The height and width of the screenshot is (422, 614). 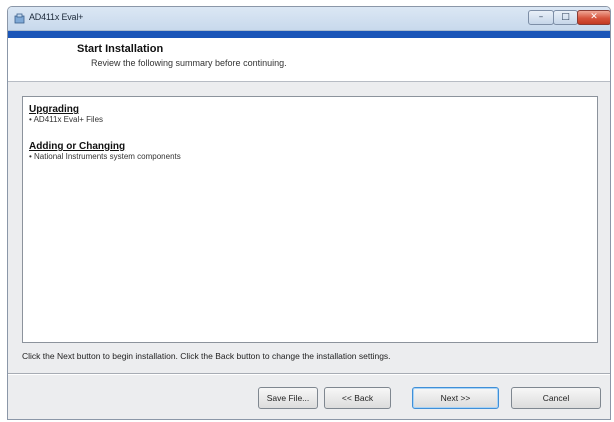 What do you see at coordinates (455, 398) in the screenshot?
I see `next-button: Next >>` at bounding box center [455, 398].